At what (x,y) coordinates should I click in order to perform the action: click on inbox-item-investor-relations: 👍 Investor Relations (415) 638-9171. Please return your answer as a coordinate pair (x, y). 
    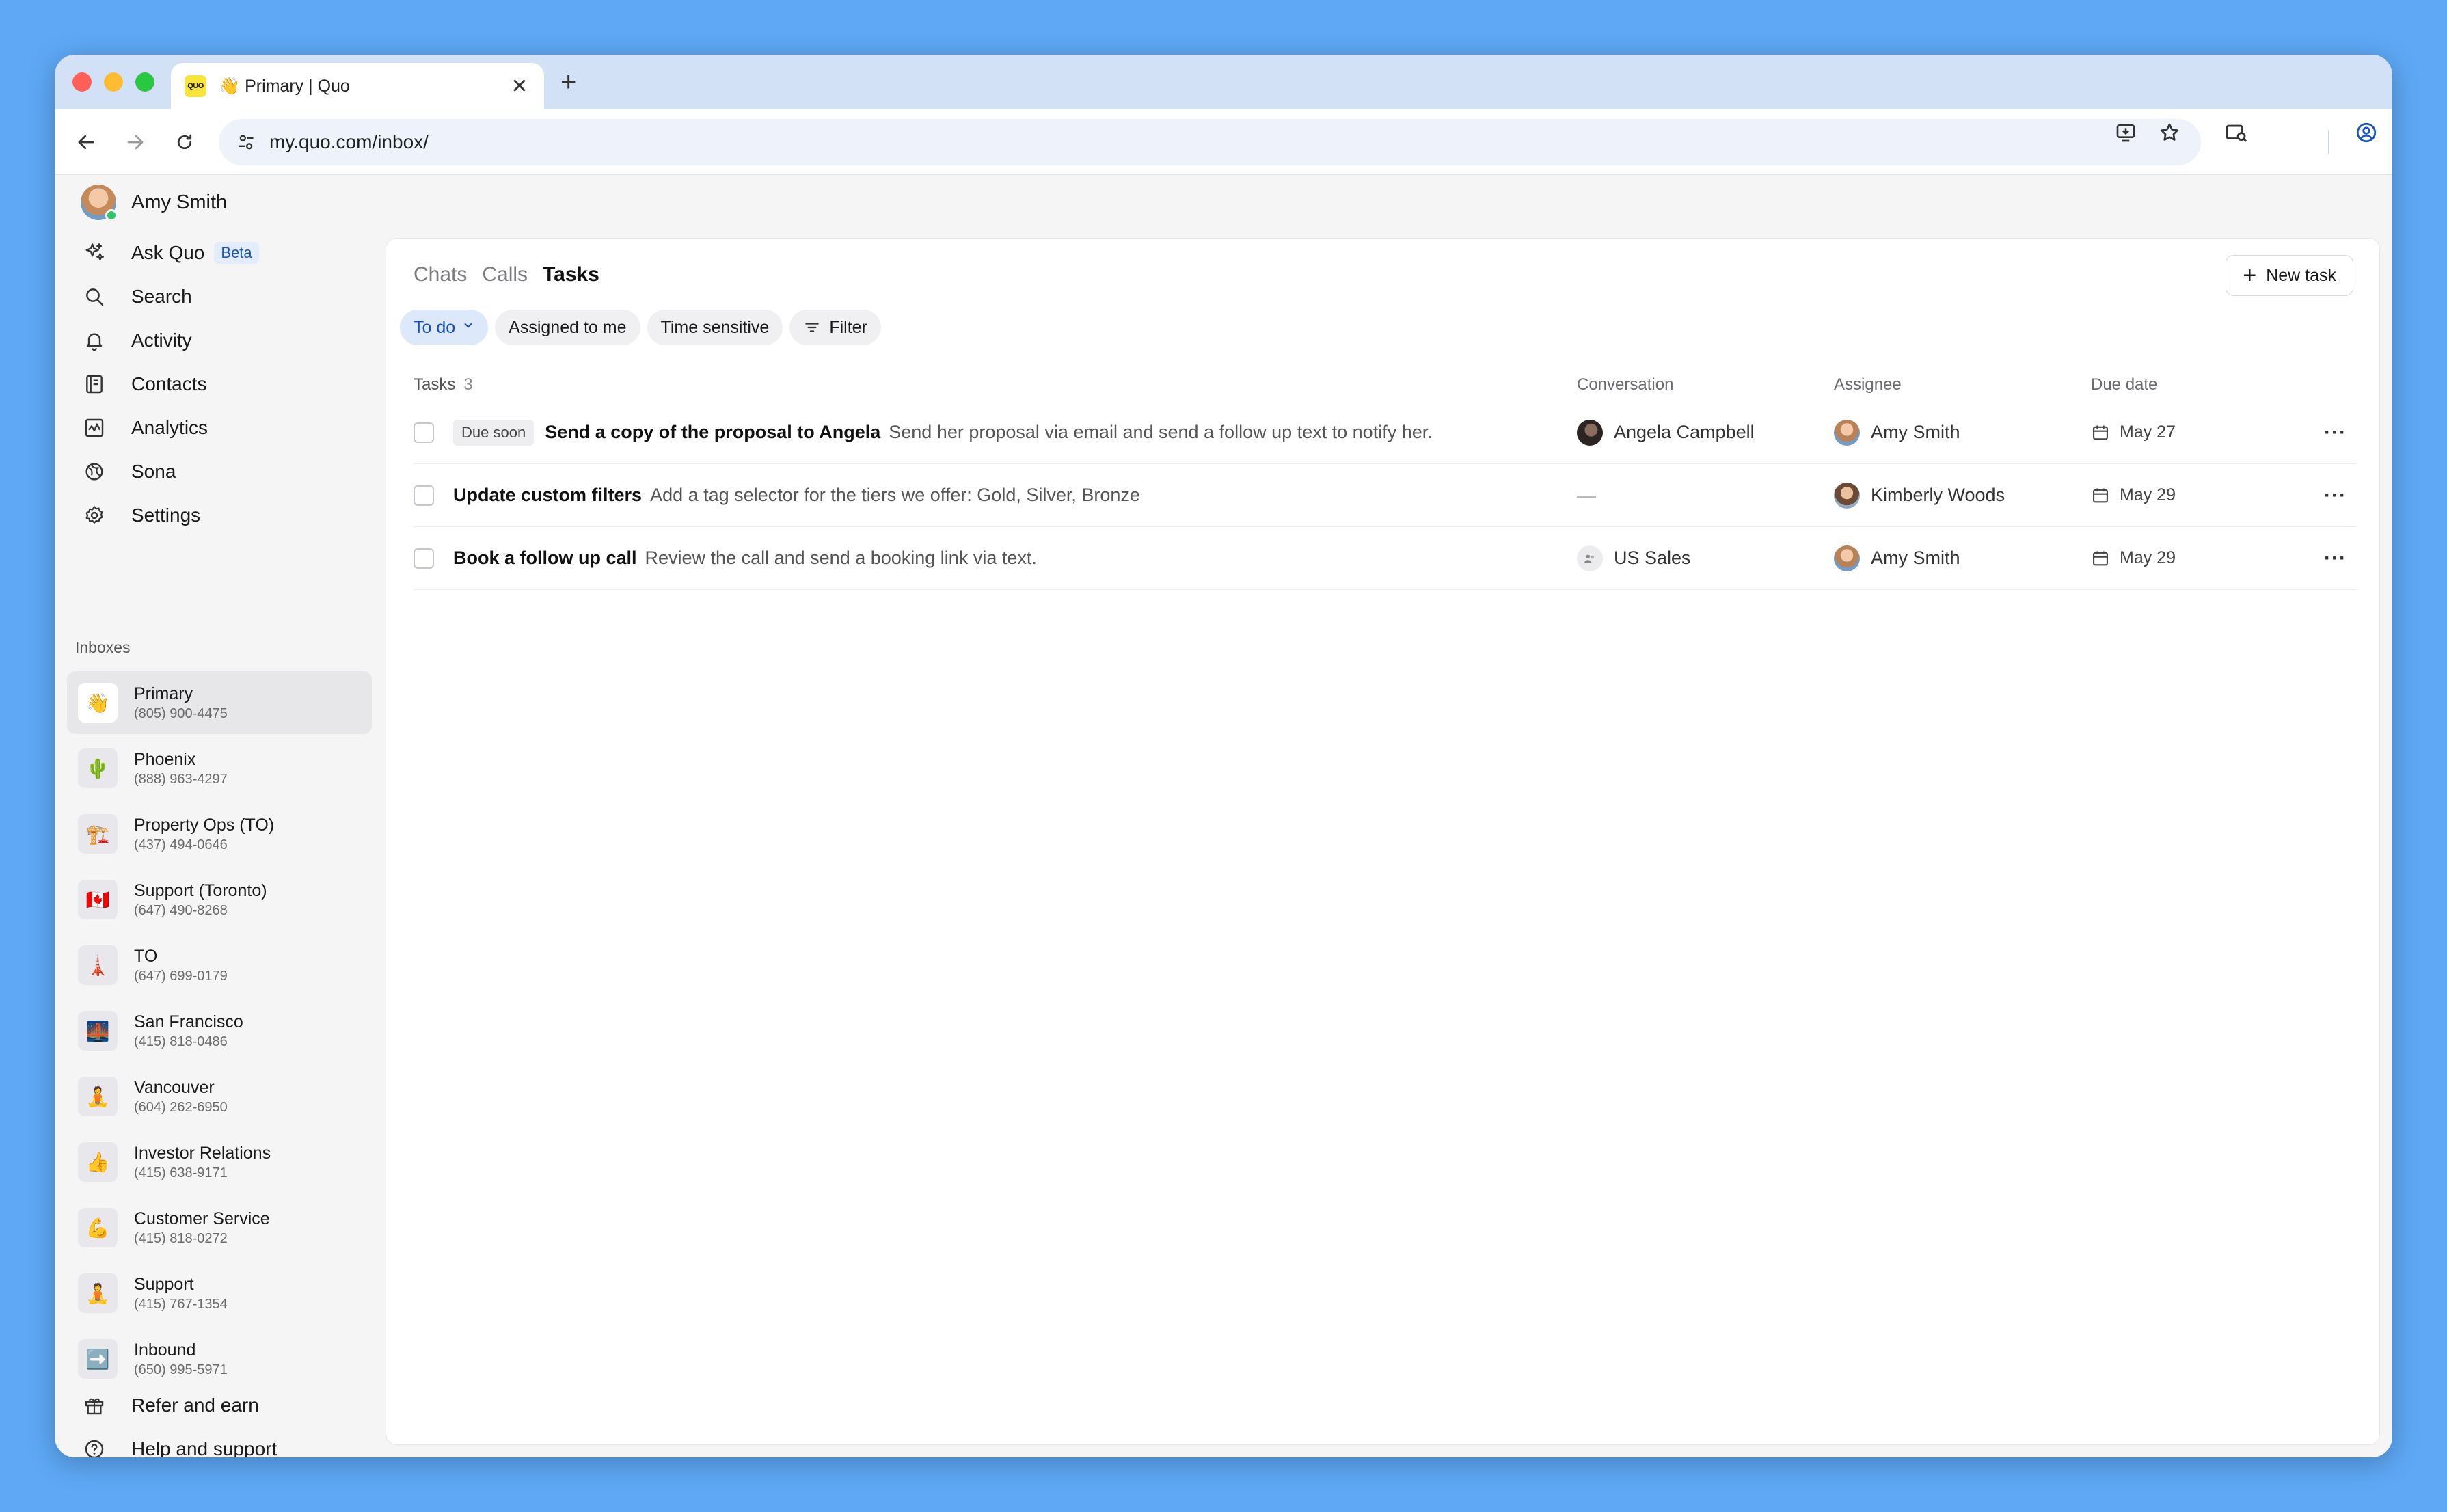
    Looking at the image, I should click on (219, 1162).